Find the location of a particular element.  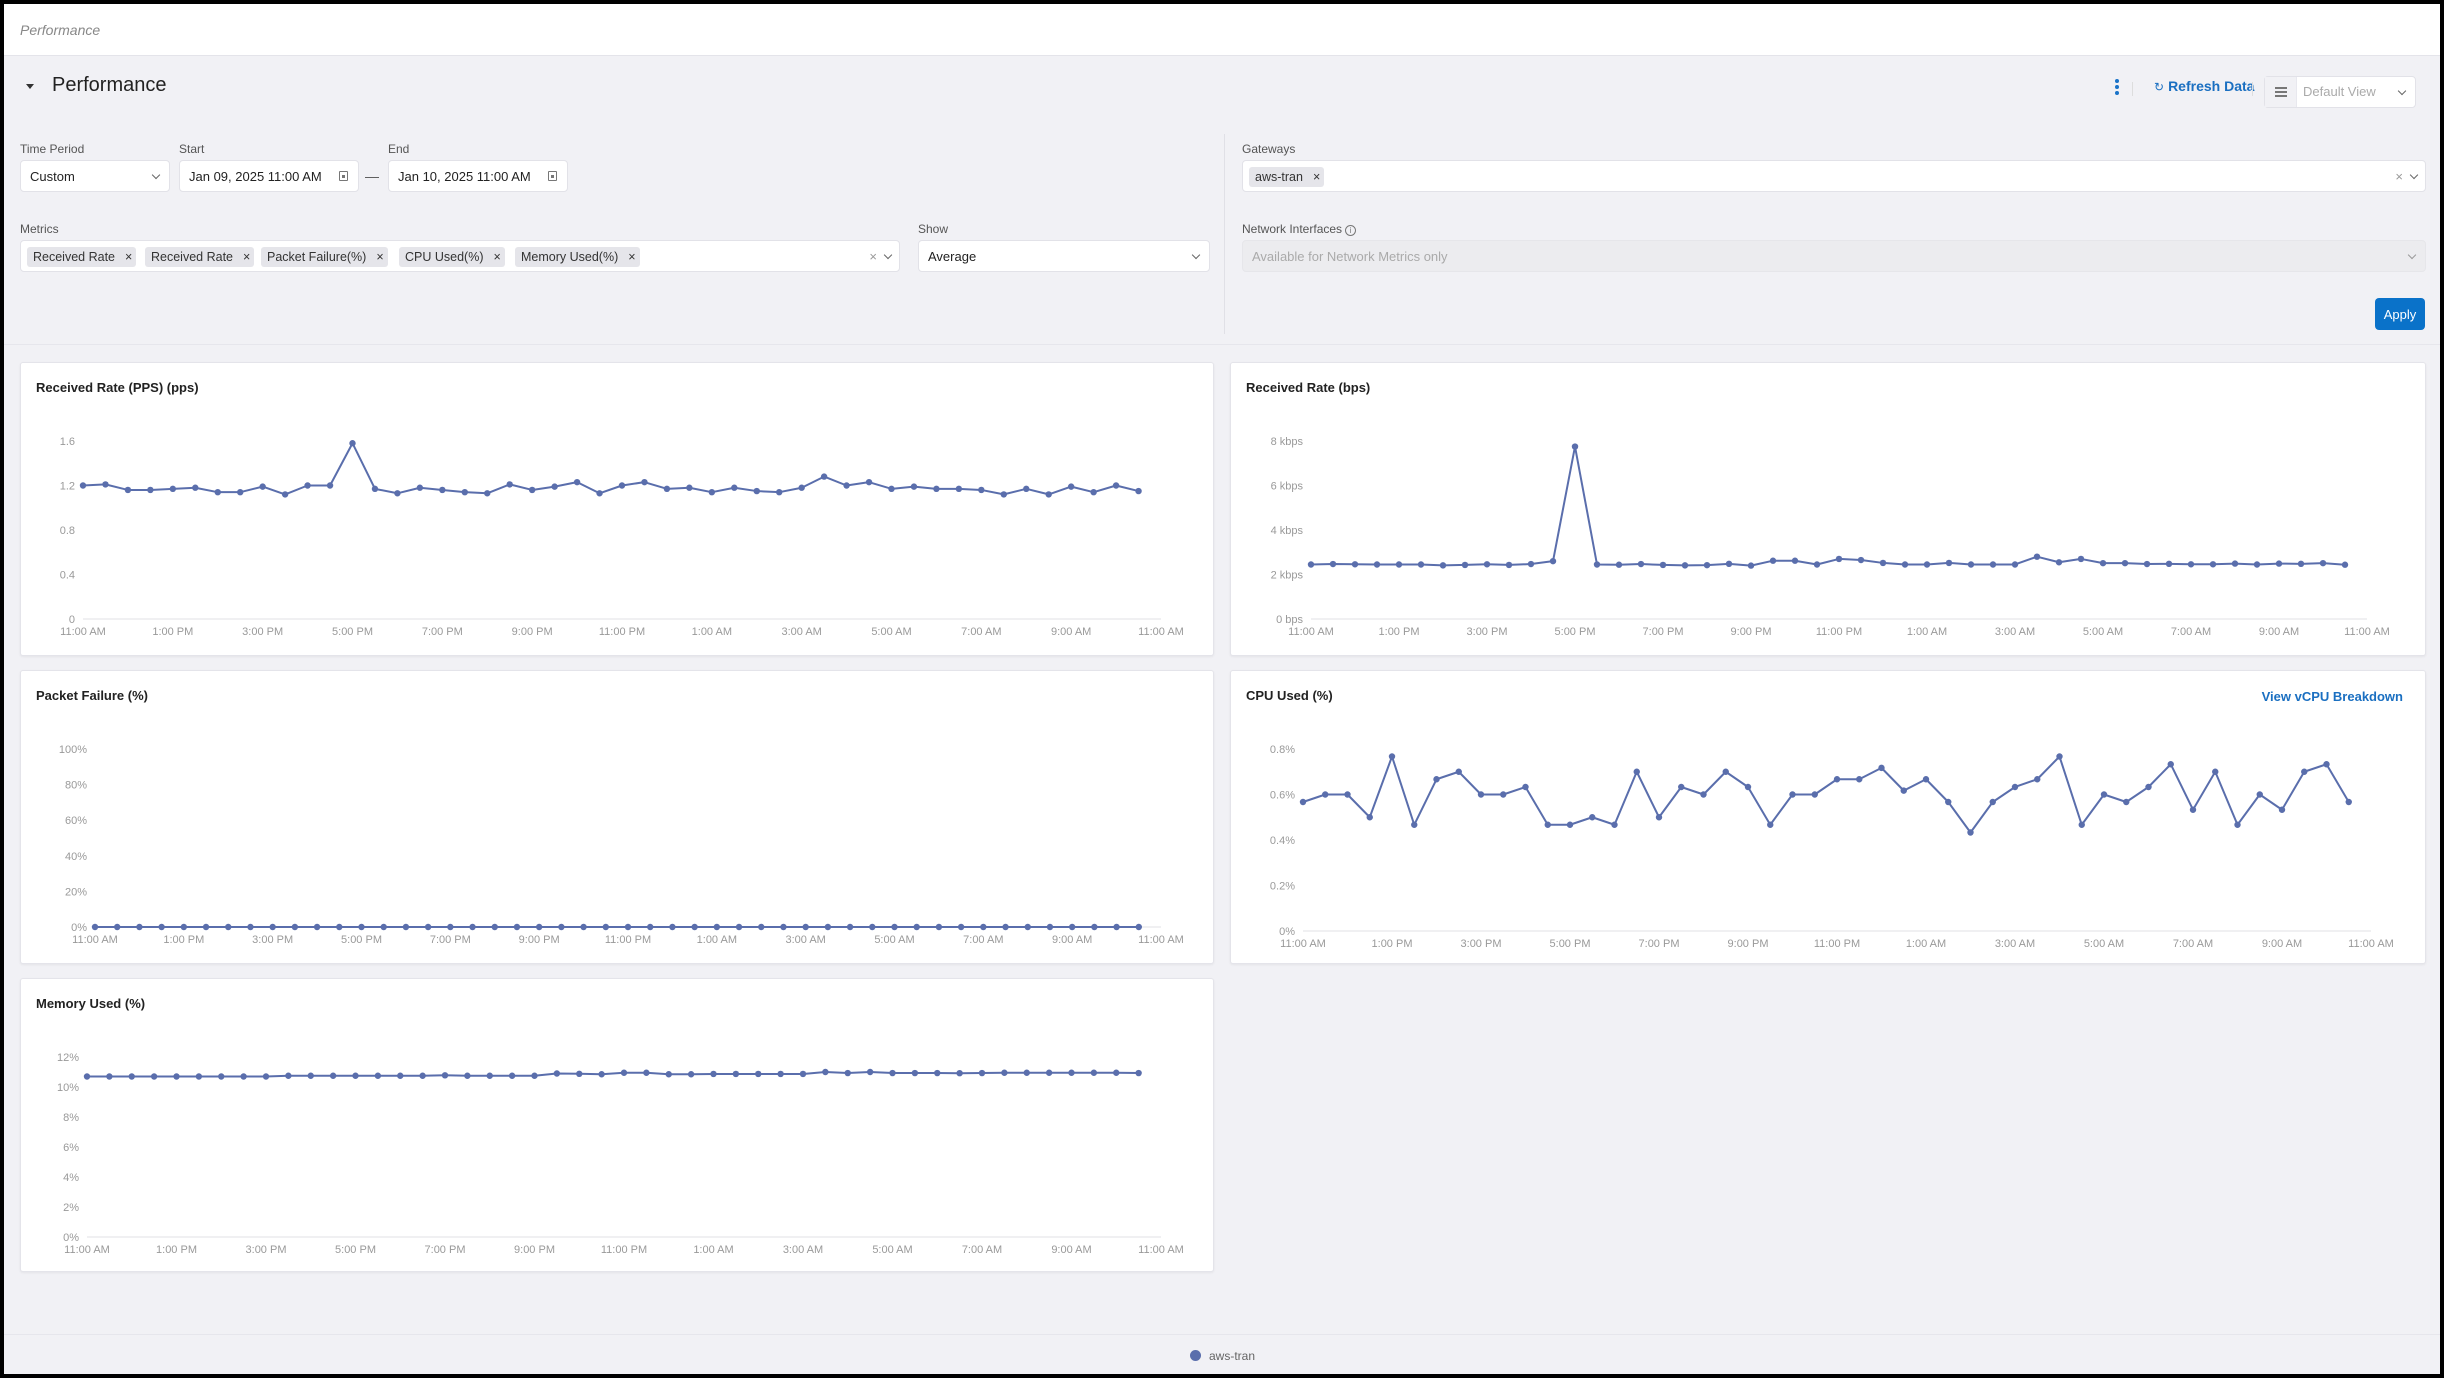

start-date-value: Jan 09, 2025 11:00 AM is located at coordinates (255, 176).